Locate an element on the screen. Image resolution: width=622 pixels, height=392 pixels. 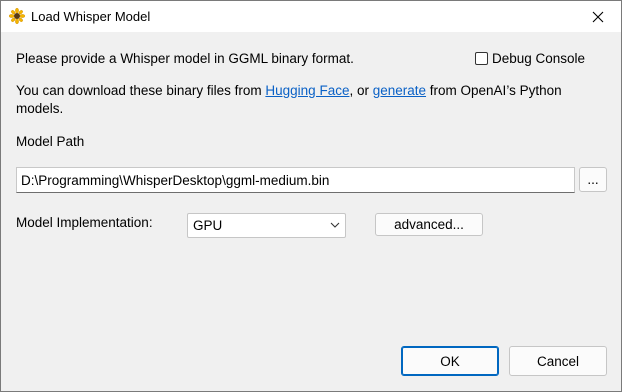
download-text-line2: models. is located at coordinates (40, 108).